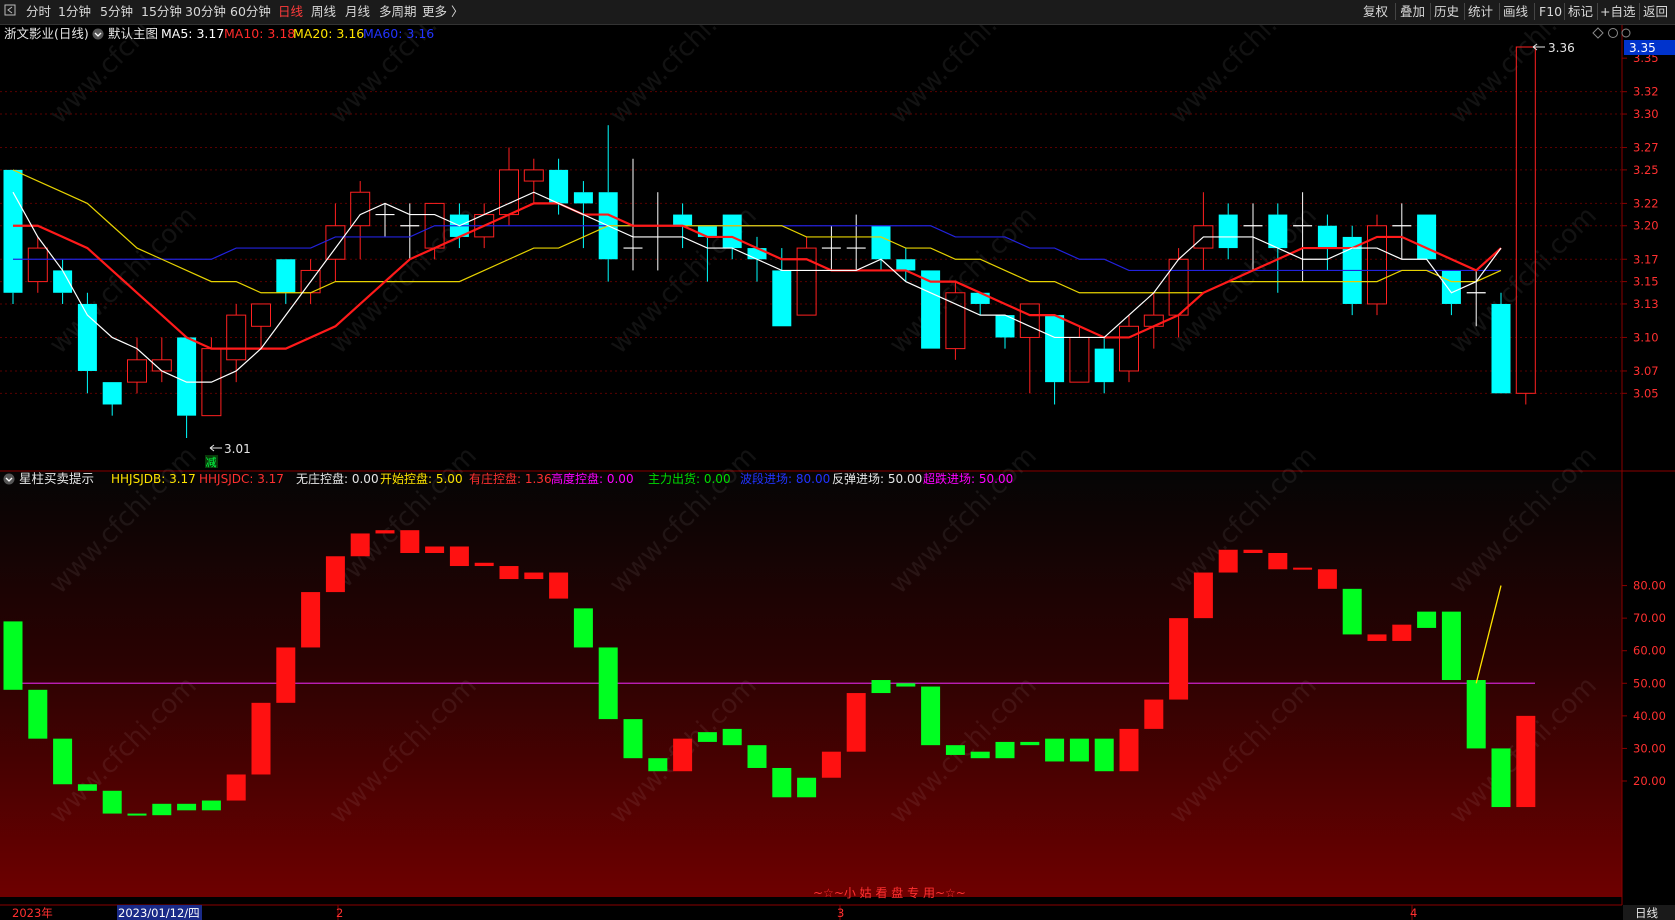  Describe the element at coordinates (1646, 148) in the screenshot. I see `price-tick-label: 3.27` at that location.